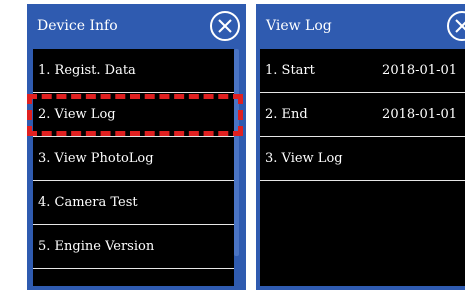  I want to click on menu-item-label: 2. View Log, so click(77, 114).